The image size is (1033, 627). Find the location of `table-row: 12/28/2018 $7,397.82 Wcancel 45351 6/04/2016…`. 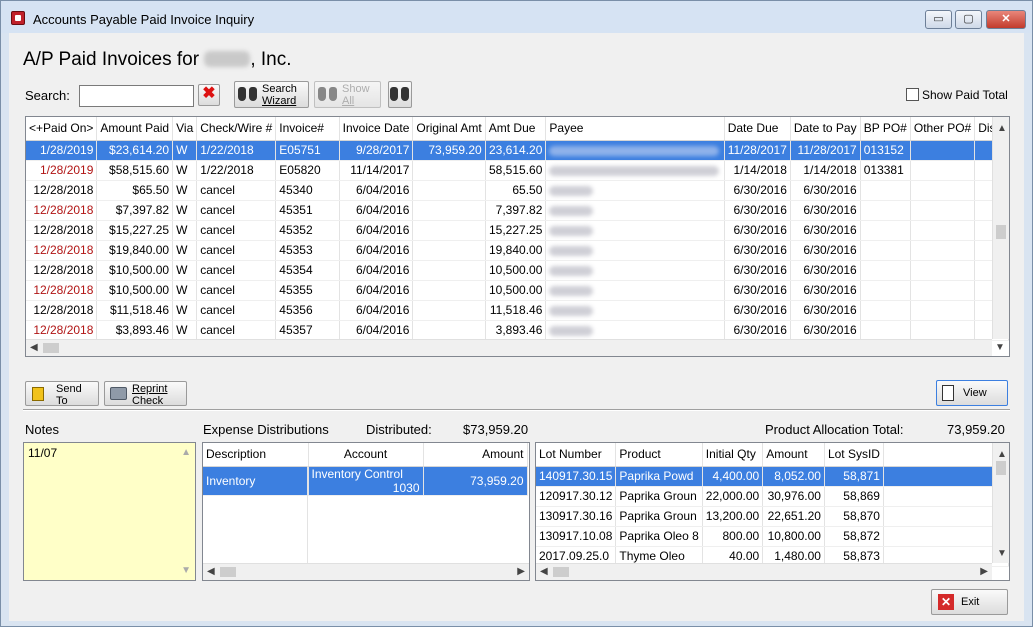

table-row: 12/28/2018 $7,397.82 Wcancel 45351 6/04/2016… is located at coordinates (517, 210).